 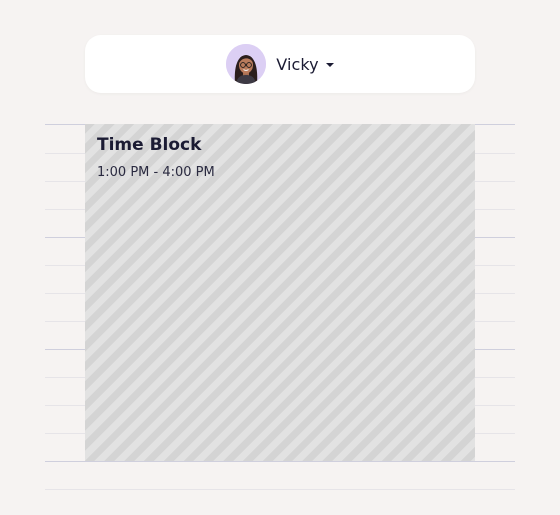 What do you see at coordinates (149, 145) in the screenshot?
I see `time-block-title: Time Block` at bounding box center [149, 145].